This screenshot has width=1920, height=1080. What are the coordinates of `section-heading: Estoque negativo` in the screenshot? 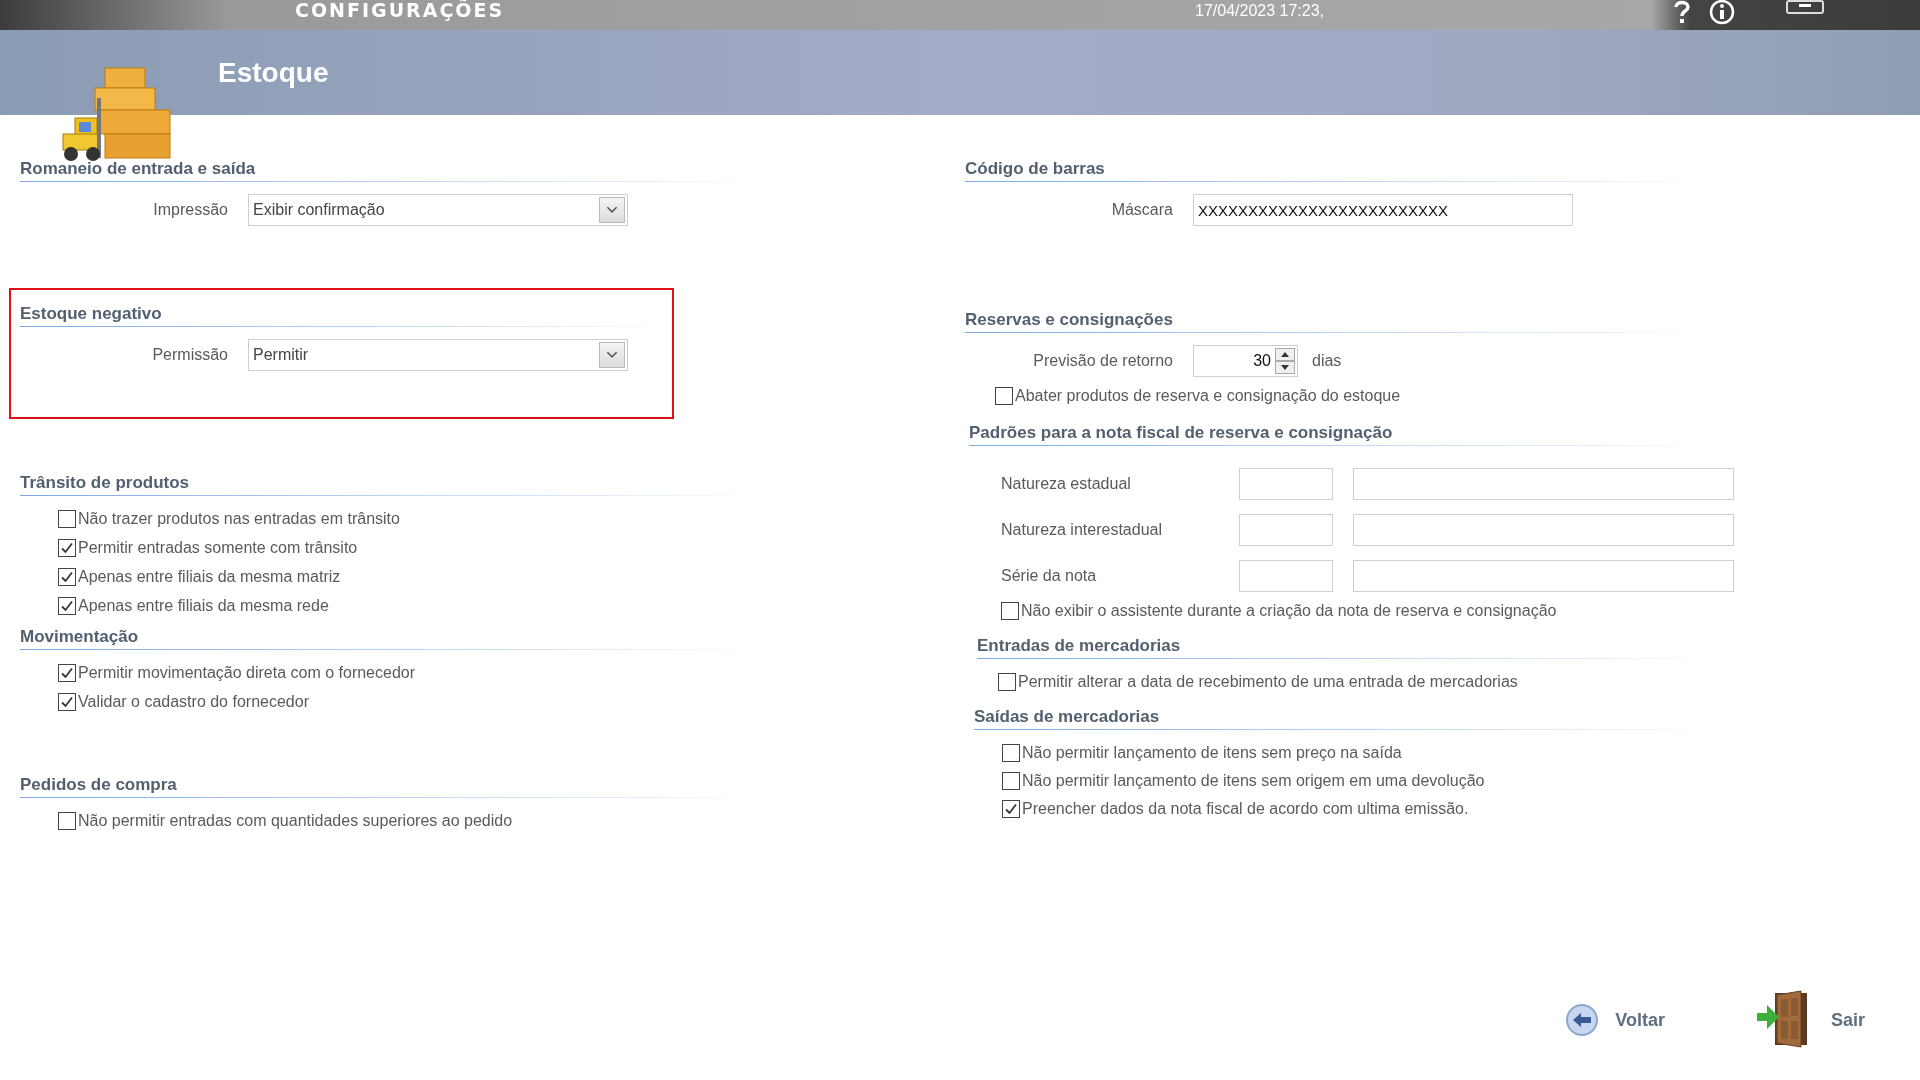 It's located at (91, 314).